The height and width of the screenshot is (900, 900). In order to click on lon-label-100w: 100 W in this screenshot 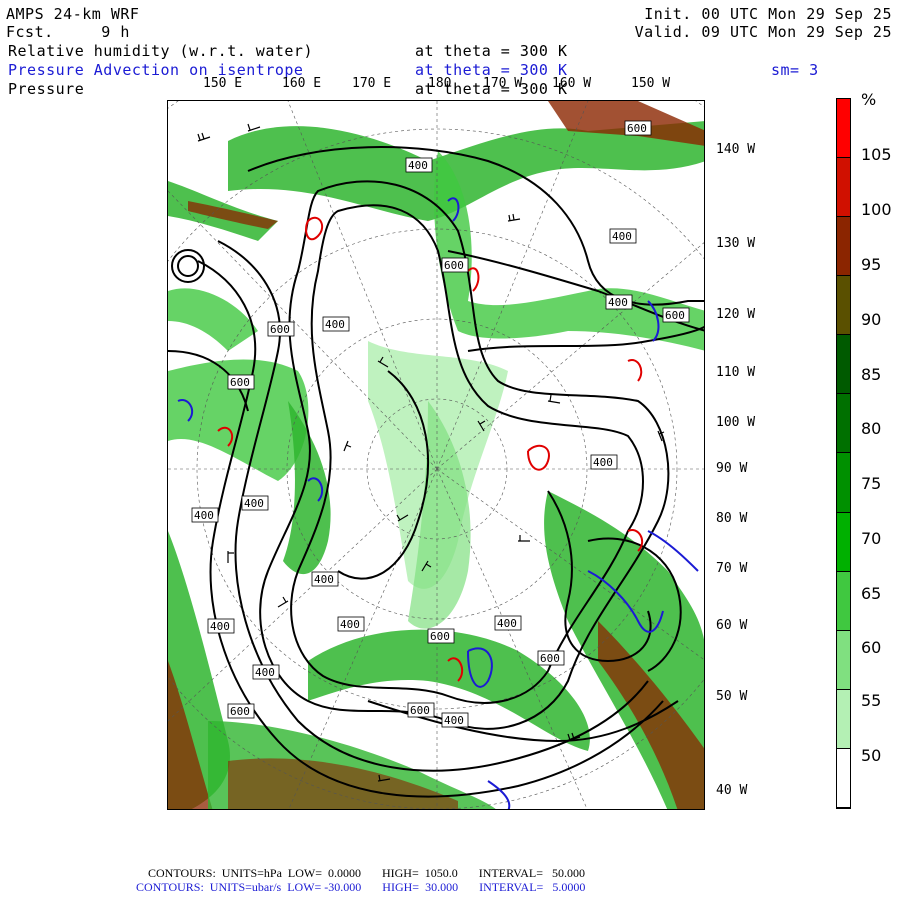, I will do `click(736, 422)`.